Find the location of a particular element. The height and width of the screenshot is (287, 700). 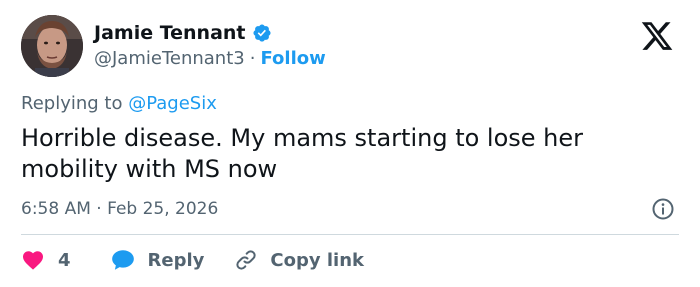

avatar-photo is located at coordinates (52, 46).